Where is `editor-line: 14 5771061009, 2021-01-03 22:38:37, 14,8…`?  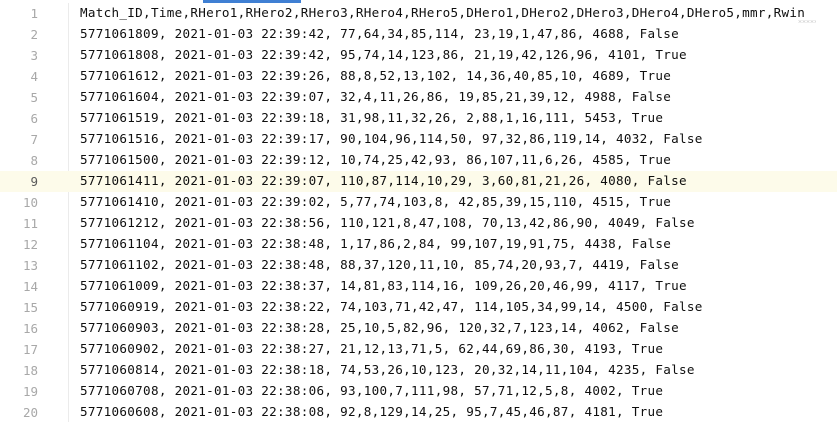 editor-line: 14 5771061009, 2021-01-03 22:38:37, 14,8… is located at coordinates (418, 286).